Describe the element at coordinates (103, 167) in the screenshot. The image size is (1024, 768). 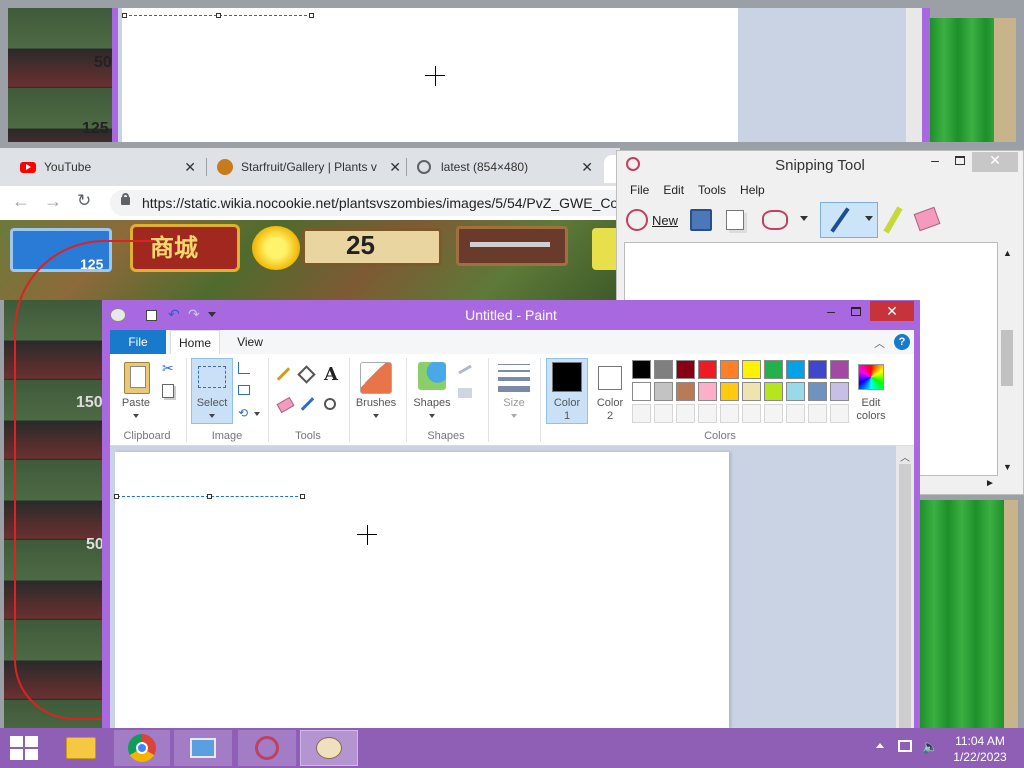
I see `tab-youtube: YouTube ✕` at that location.